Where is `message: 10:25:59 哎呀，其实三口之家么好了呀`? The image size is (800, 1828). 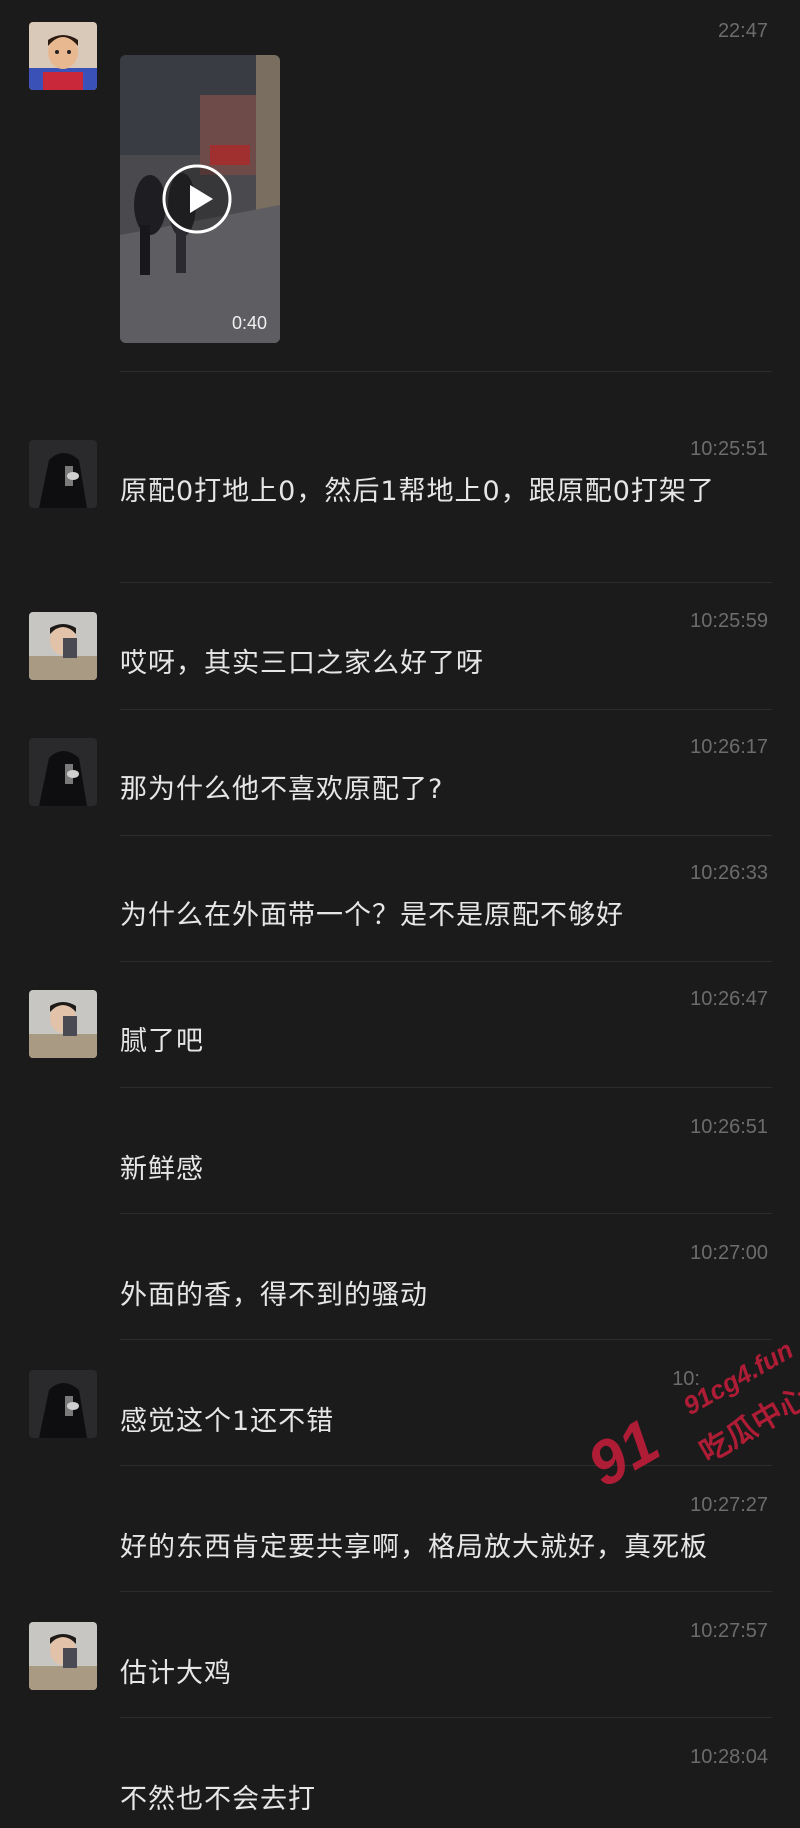 message: 10:25:59 哎呀，其实三口之家么好了呀 is located at coordinates (400, 647).